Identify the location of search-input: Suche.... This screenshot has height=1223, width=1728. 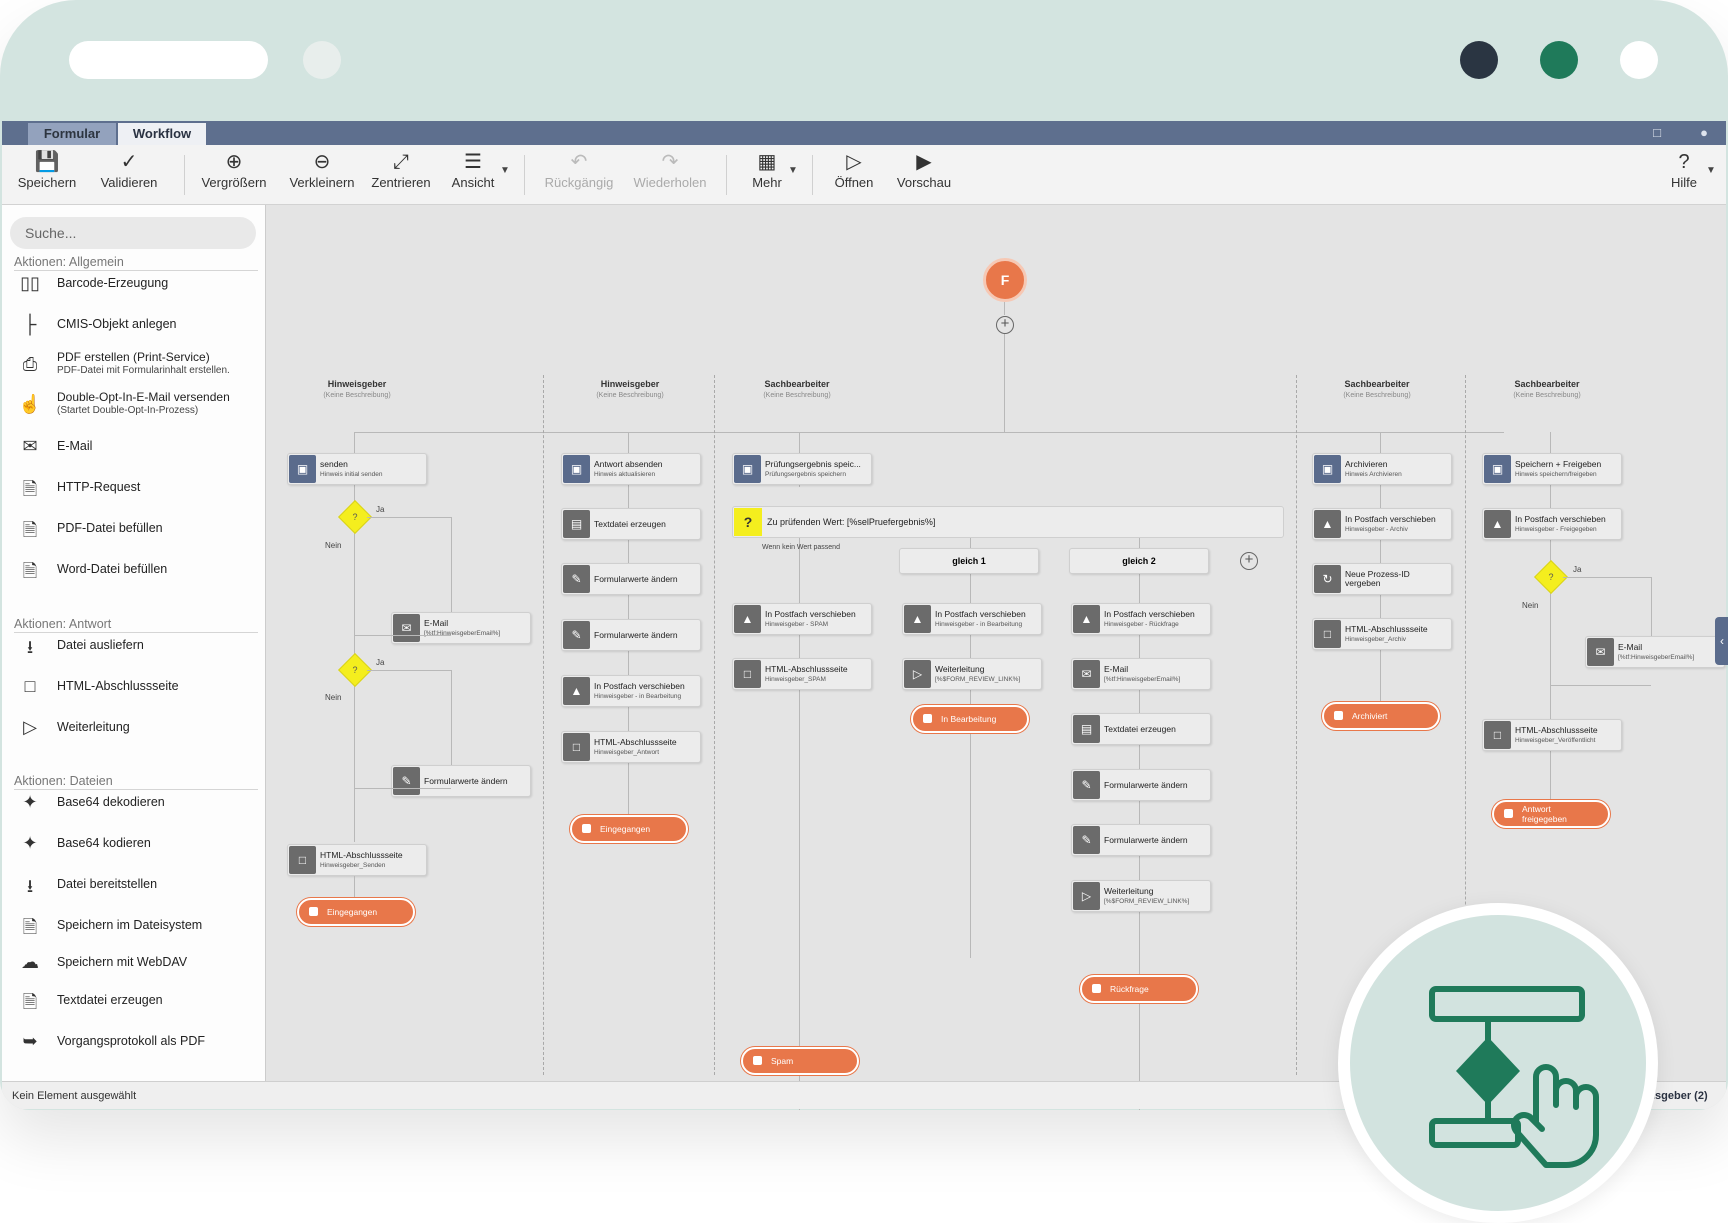
(133, 233).